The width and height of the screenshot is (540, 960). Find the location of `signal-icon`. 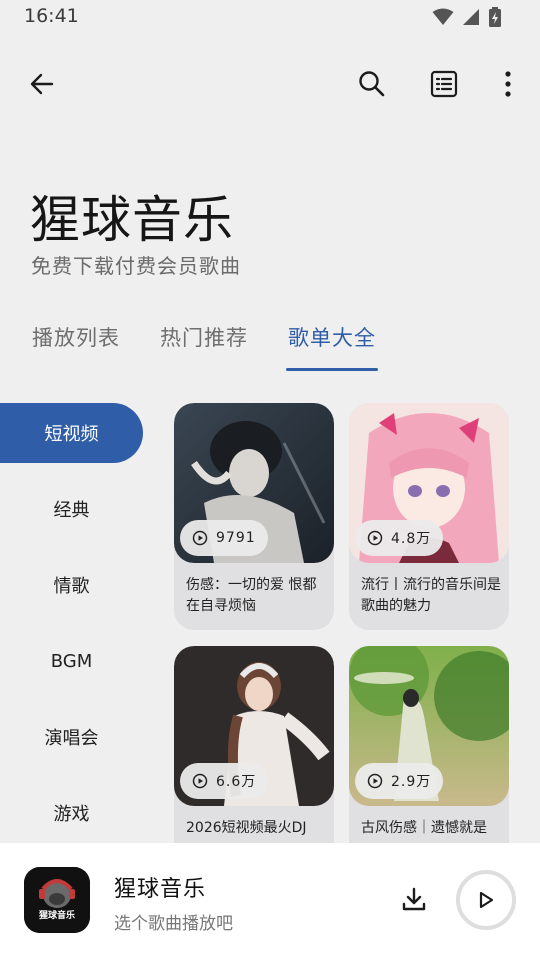

signal-icon is located at coordinates (471, 19).